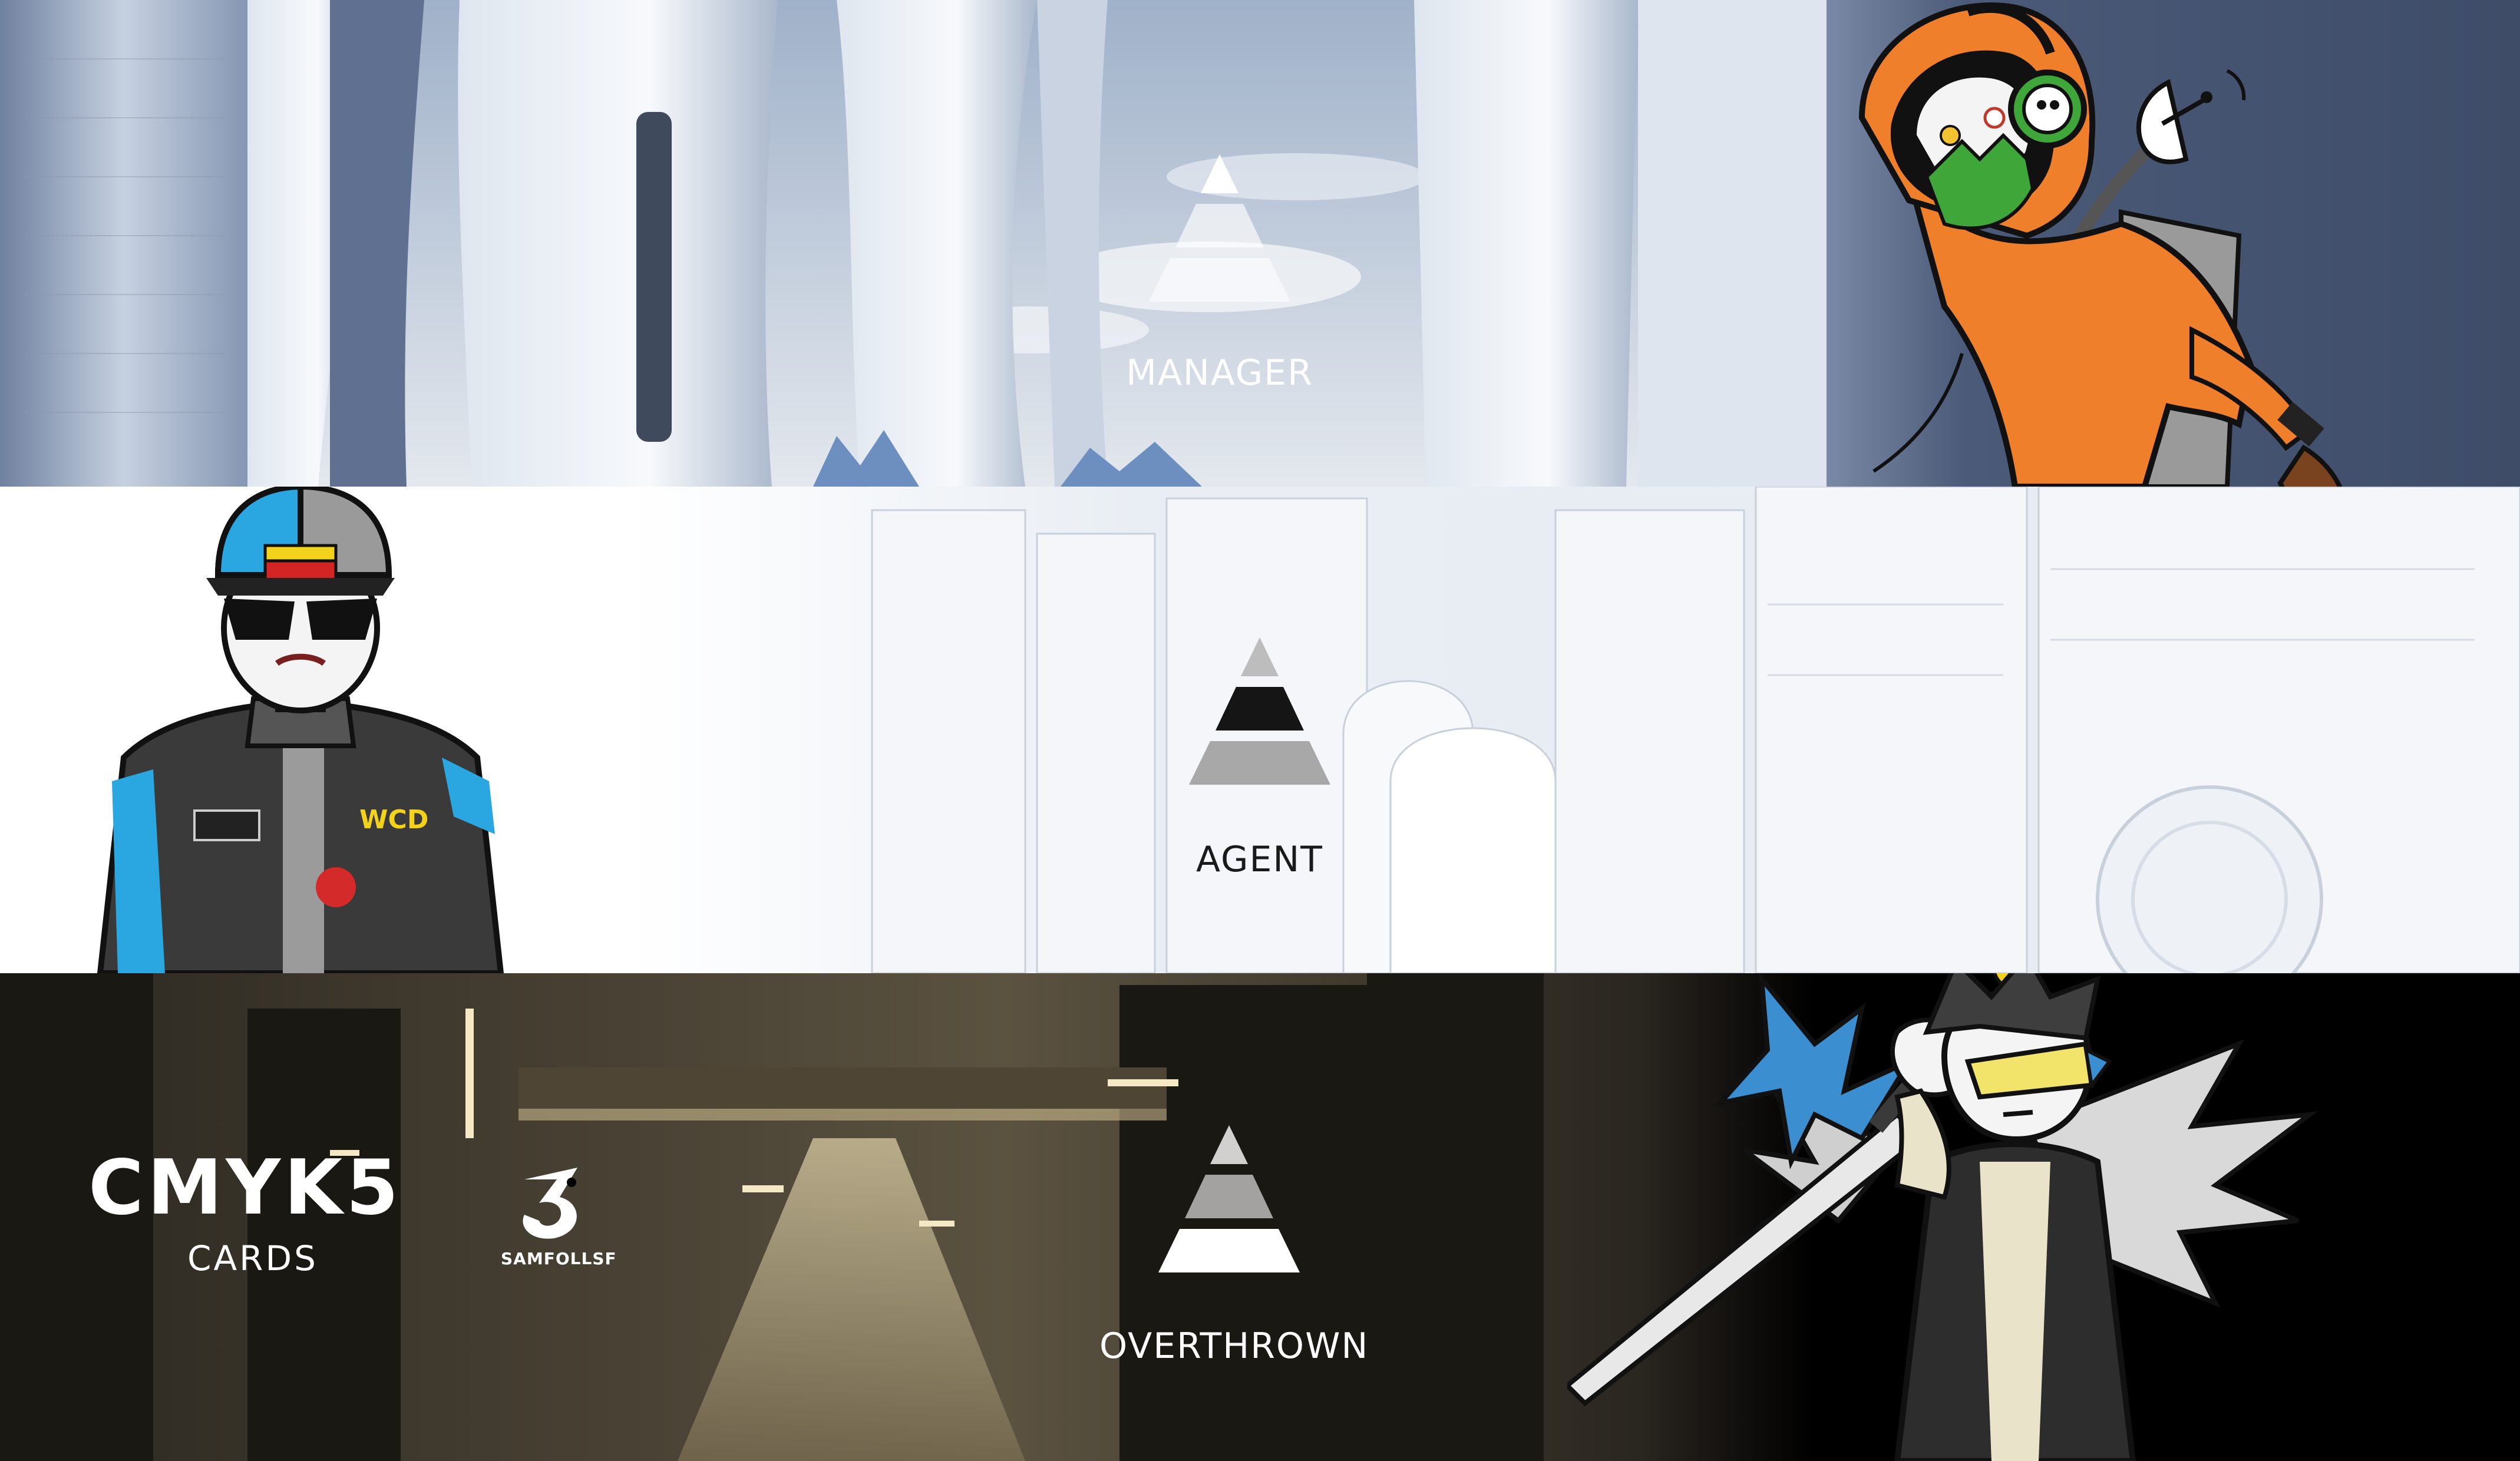  What do you see at coordinates (2100, 244) in the screenshot?
I see `hooded-hacker-character` at bounding box center [2100, 244].